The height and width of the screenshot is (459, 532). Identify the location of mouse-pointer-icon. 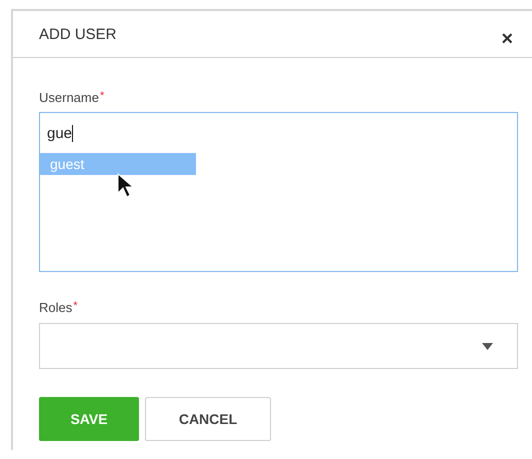
(126, 186).